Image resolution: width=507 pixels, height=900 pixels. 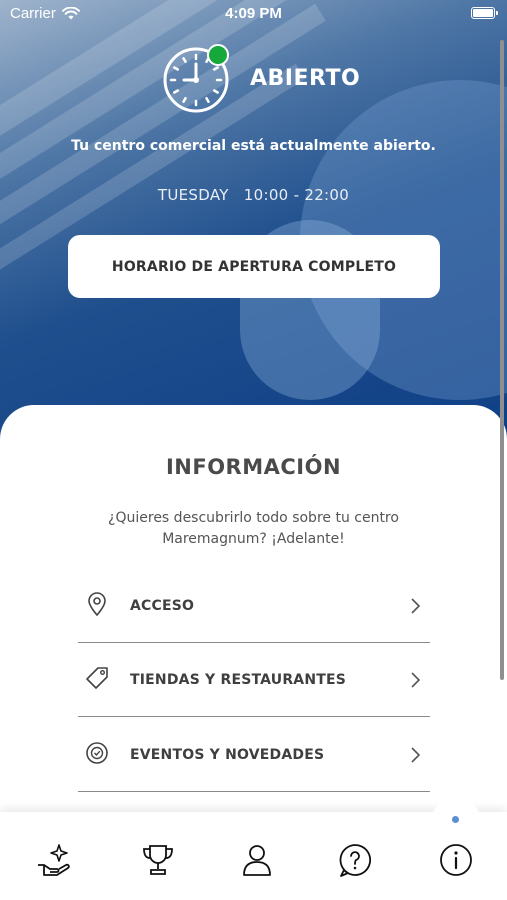 What do you see at coordinates (254, 607) in the screenshot?
I see `menu-item-acceso: ACCESO` at bounding box center [254, 607].